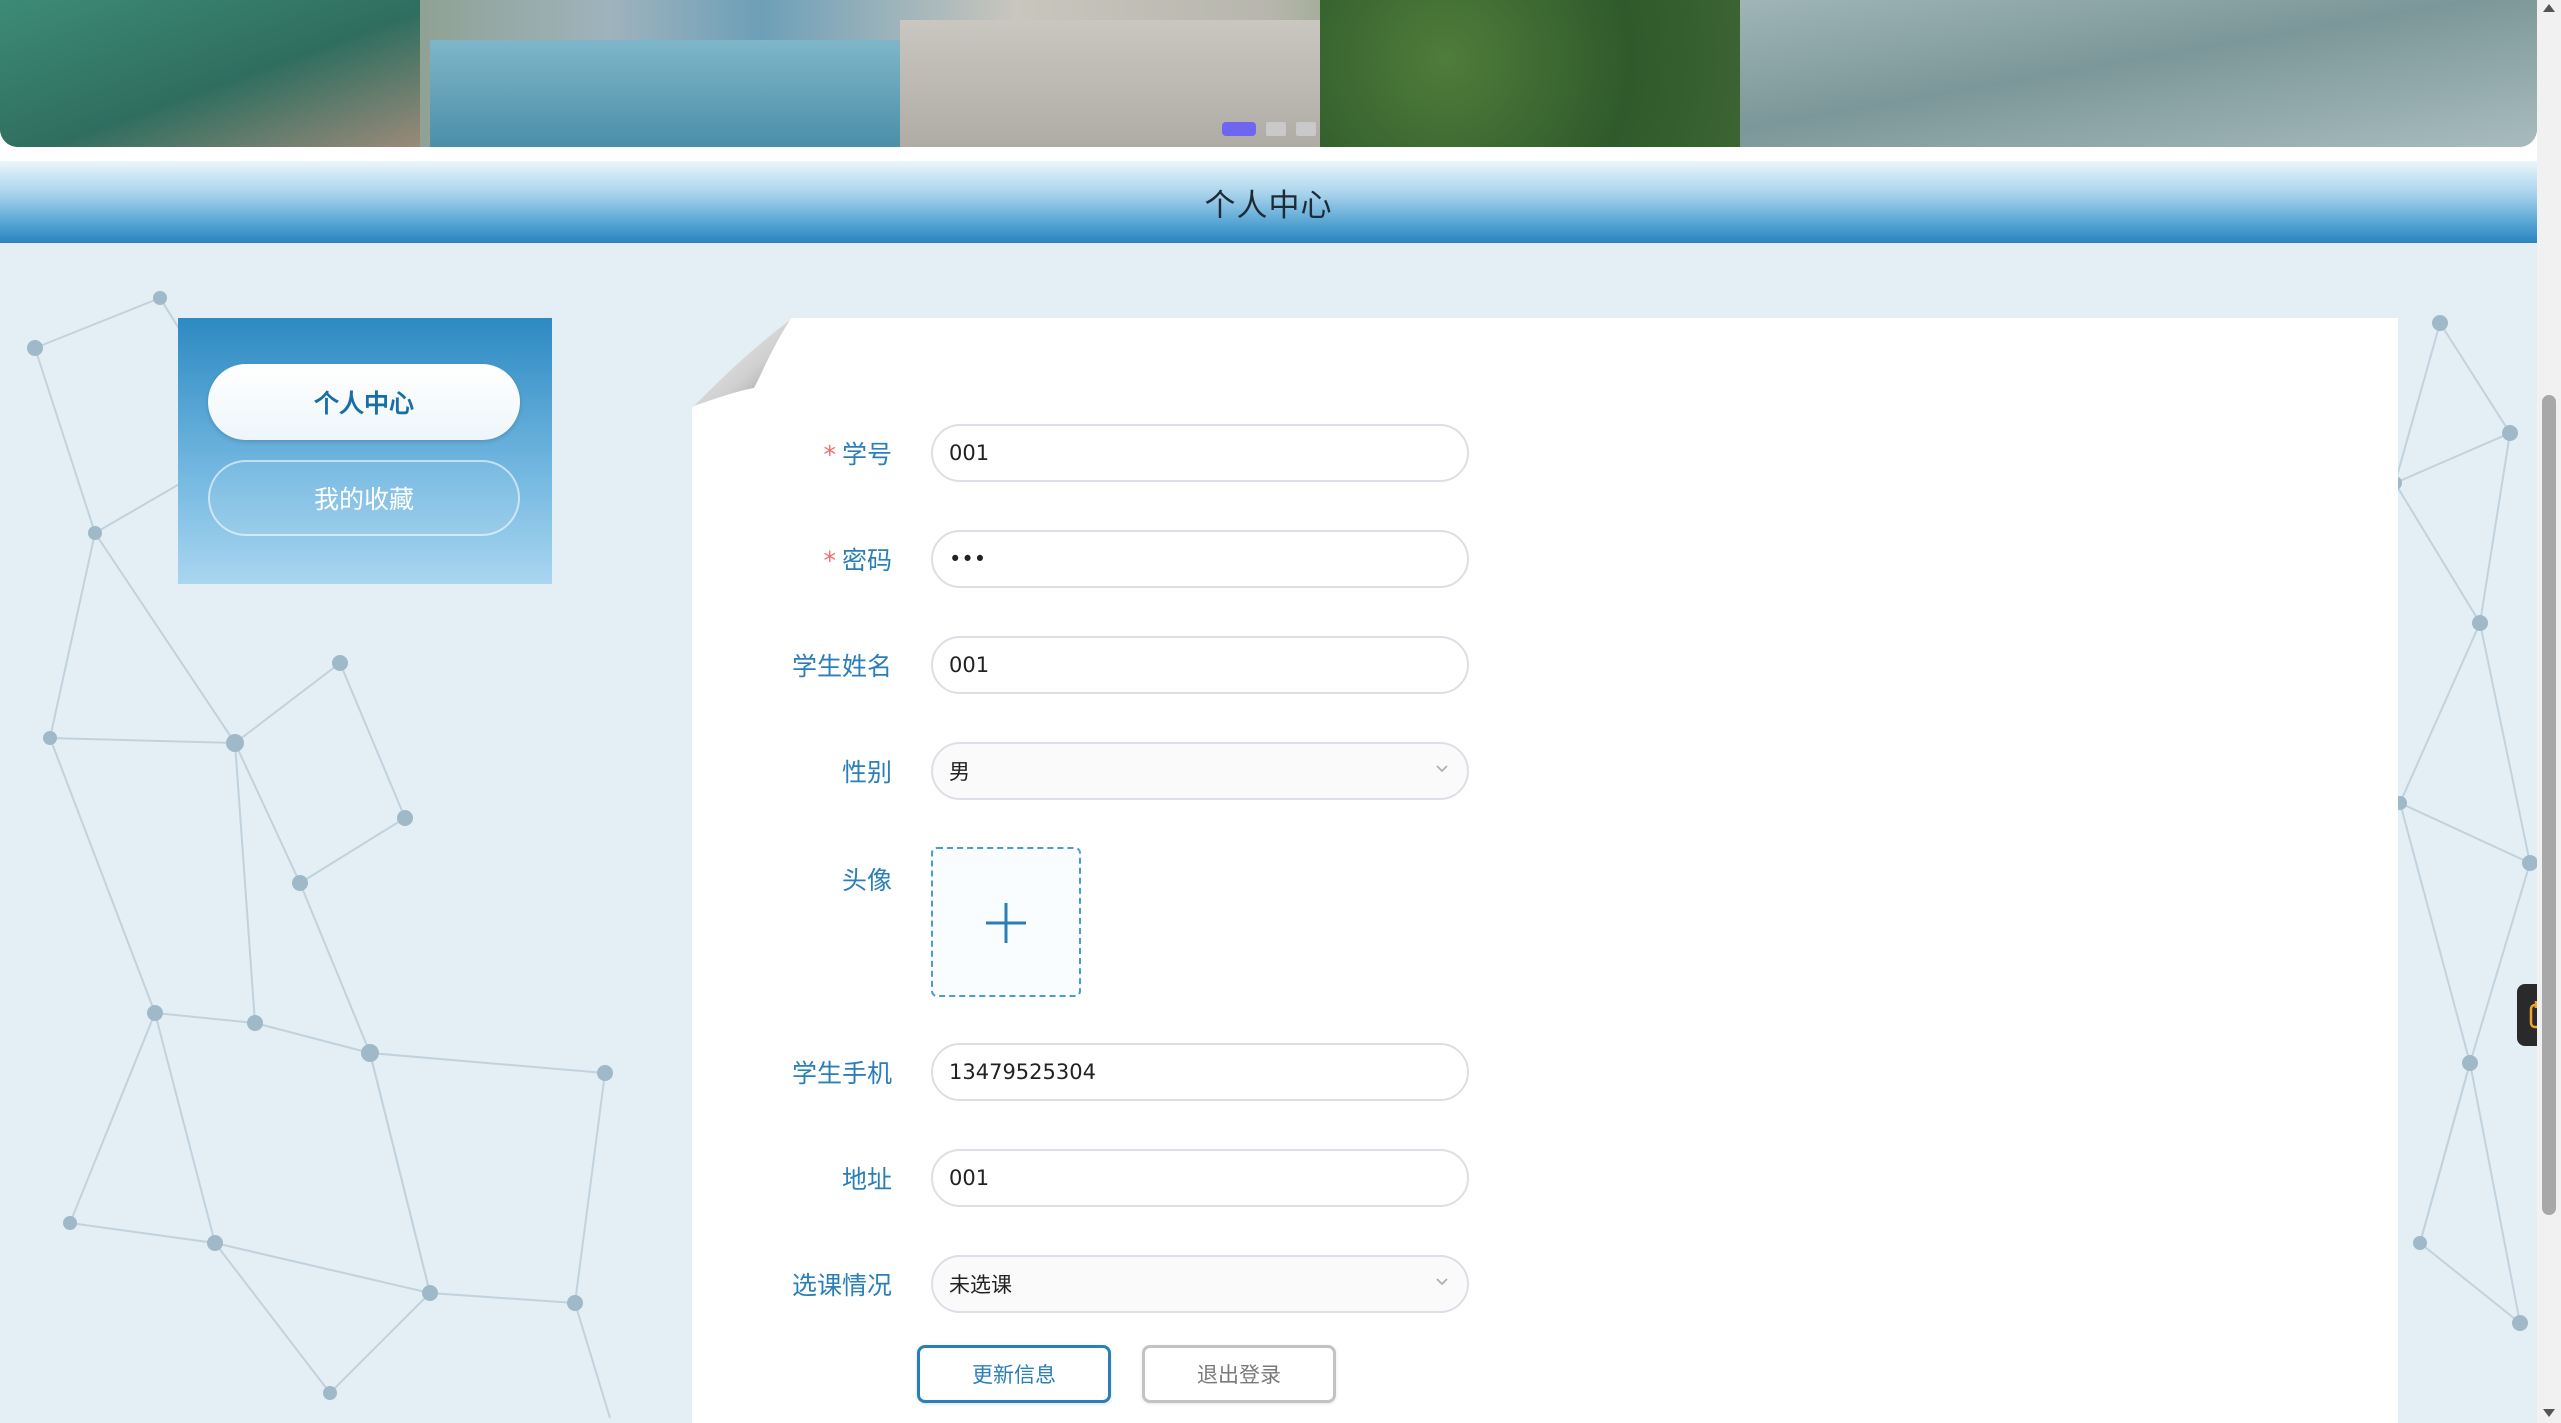 This screenshot has height=1423, width=2561. Describe the element at coordinates (841, 1285) in the screenshot. I see `course-status-label: 选课情况` at that location.